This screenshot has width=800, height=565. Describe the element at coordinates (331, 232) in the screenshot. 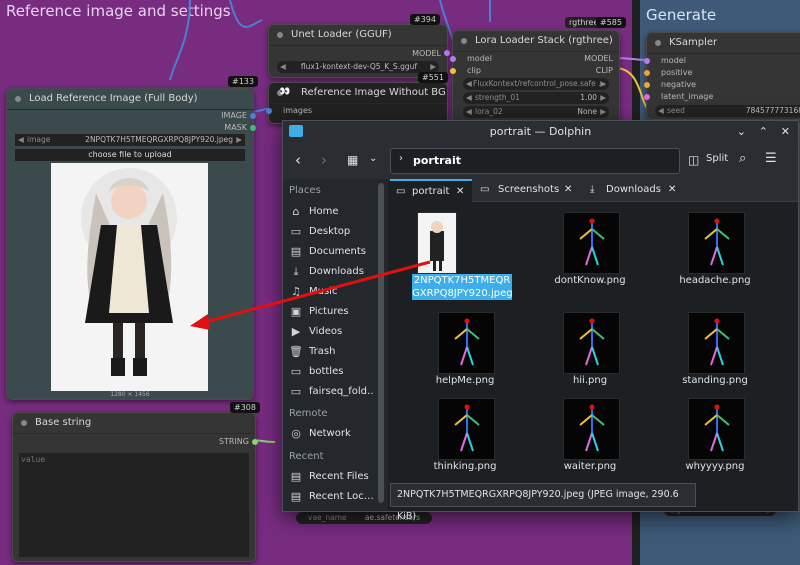

I see `sidebar-item-desktop: ▭ Desktop` at that location.